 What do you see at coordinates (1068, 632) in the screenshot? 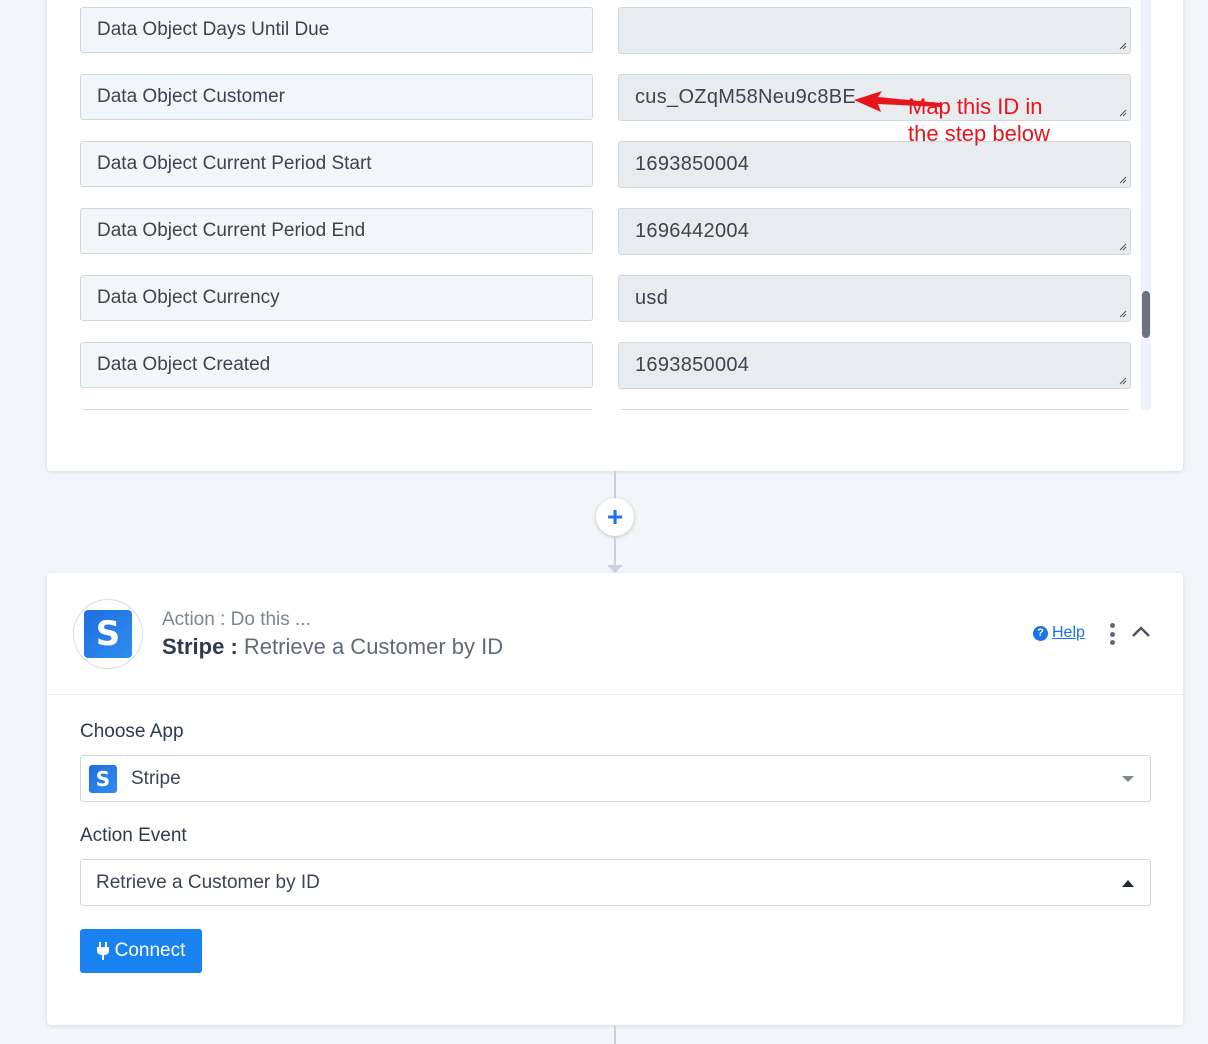
I see `help-label: Help` at bounding box center [1068, 632].